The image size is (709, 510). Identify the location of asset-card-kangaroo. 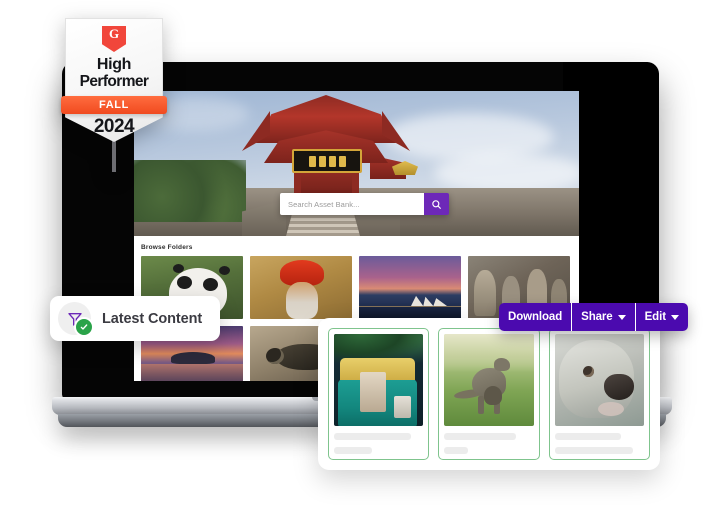
(489, 394).